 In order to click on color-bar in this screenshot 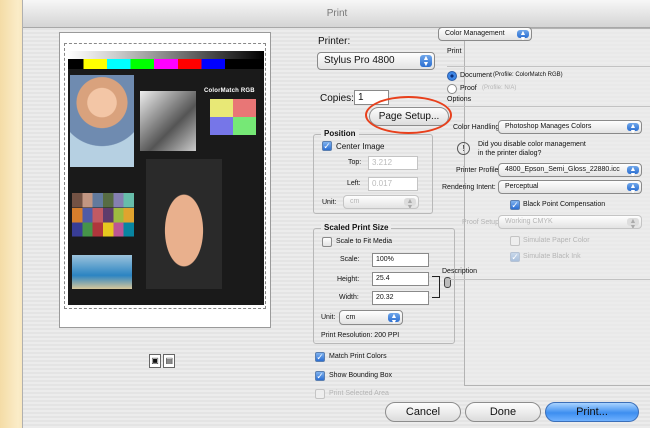, I will do `click(166, 64)`.